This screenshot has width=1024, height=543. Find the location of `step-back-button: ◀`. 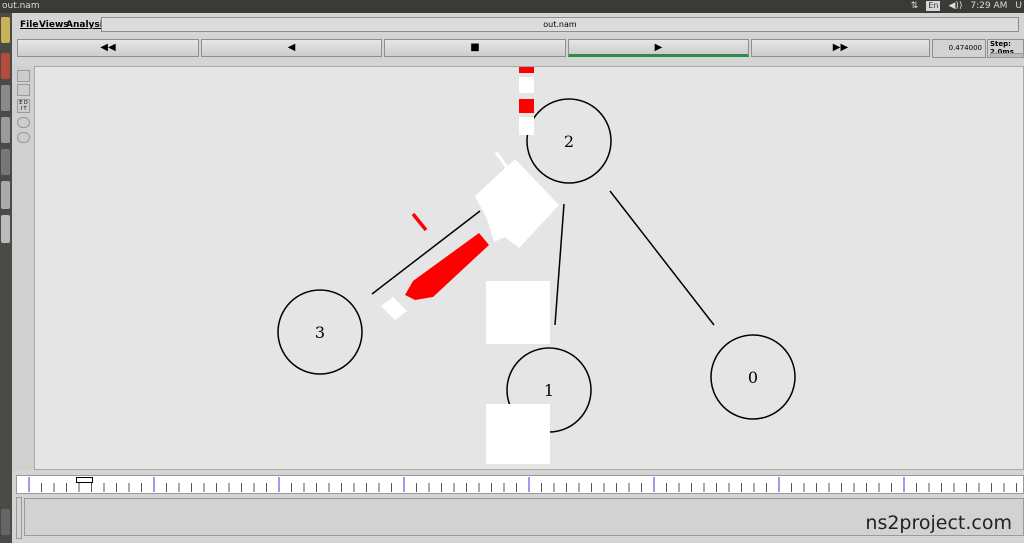

step-back-button: ◀ is located at coordinates (291, 48).